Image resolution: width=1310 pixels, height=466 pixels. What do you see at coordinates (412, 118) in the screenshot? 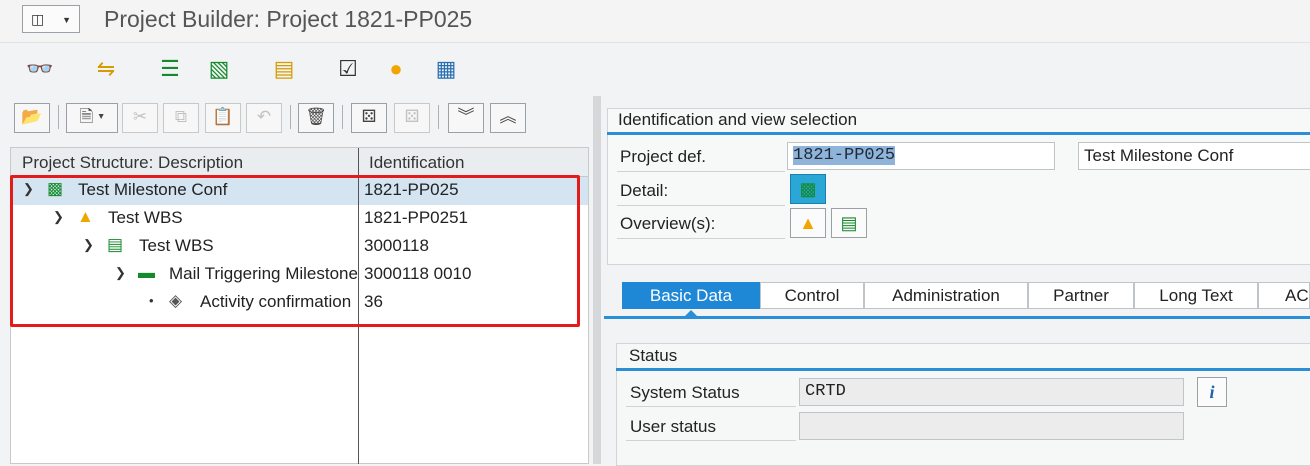
I see `find-next-button: ⚄` at bounding box center [412, 118].